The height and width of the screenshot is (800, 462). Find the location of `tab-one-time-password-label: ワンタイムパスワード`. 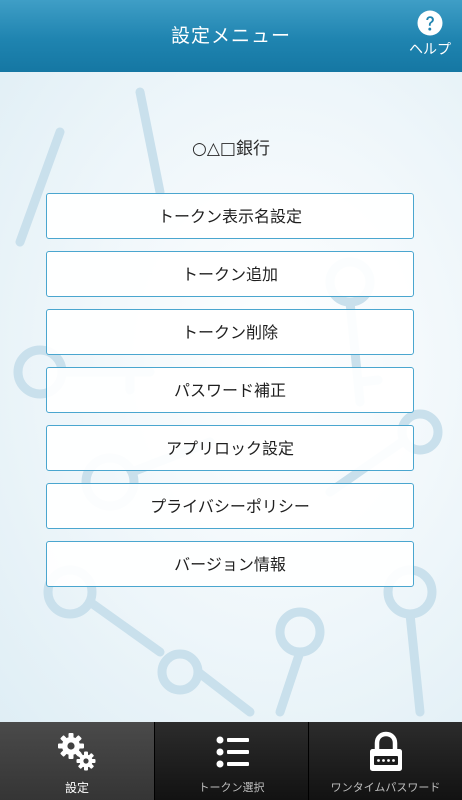

tab-one-time-password-label: ワンタイムパスワード is located at coordinates (385, 787).